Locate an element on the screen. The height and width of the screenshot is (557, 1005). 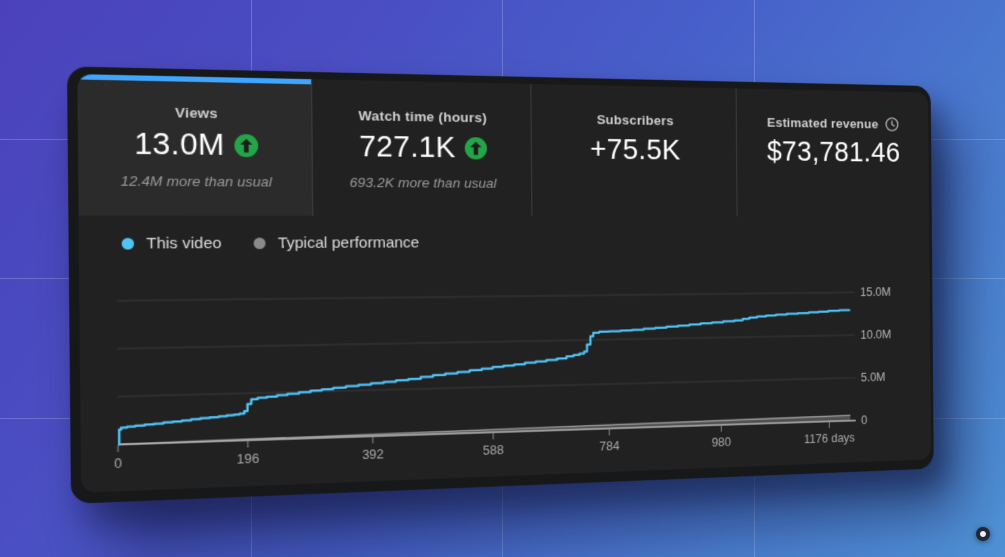
tab-label-text: Subscribers is located at coordinates (635, 119).